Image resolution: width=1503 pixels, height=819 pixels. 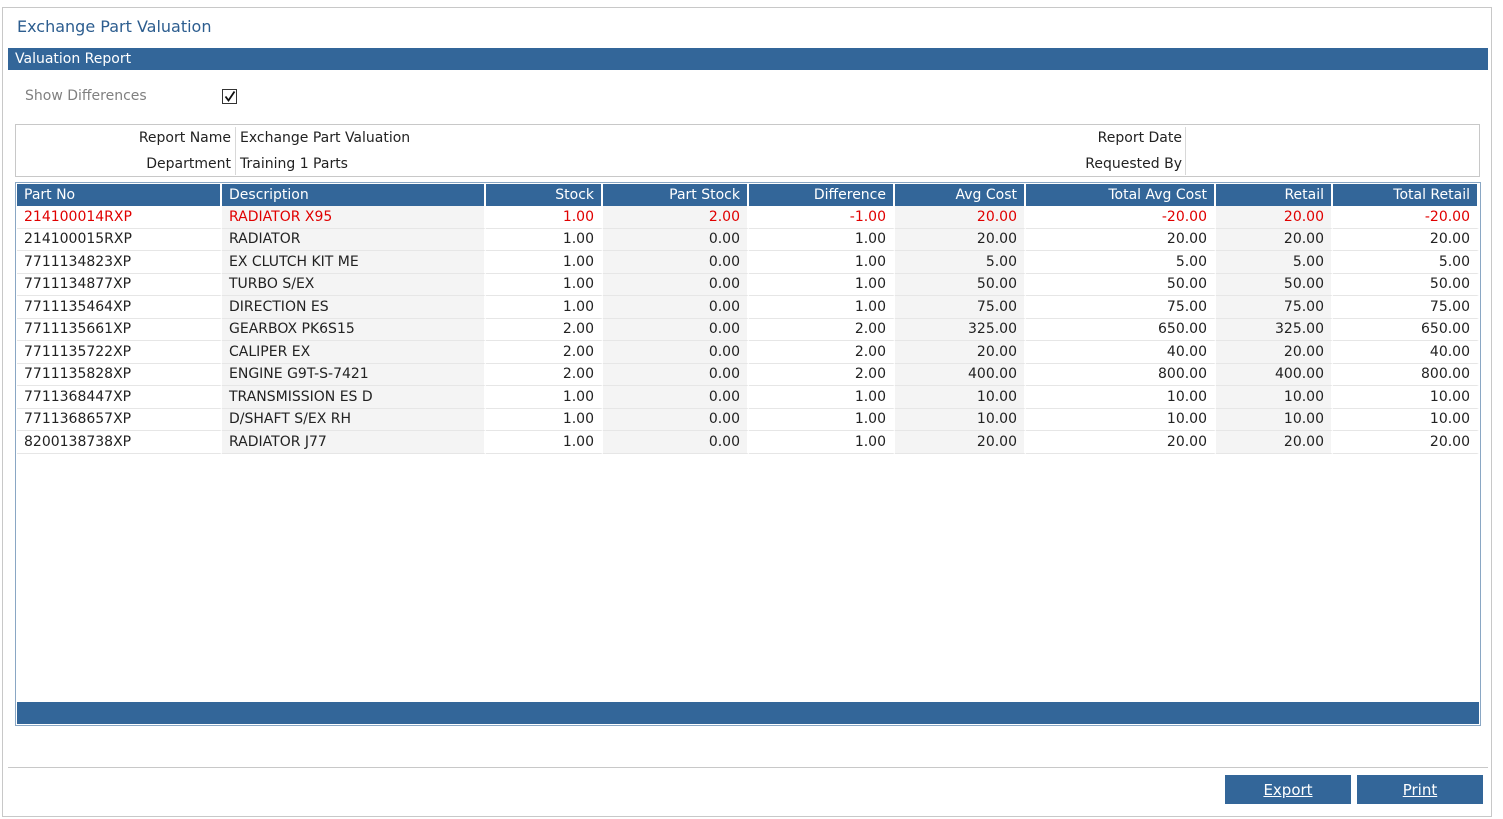 What do you see at coordinates (960, 195) in the screenshot?
I see `column-header-avg-cost: Avg Cost` at bounding box center [960, 195].